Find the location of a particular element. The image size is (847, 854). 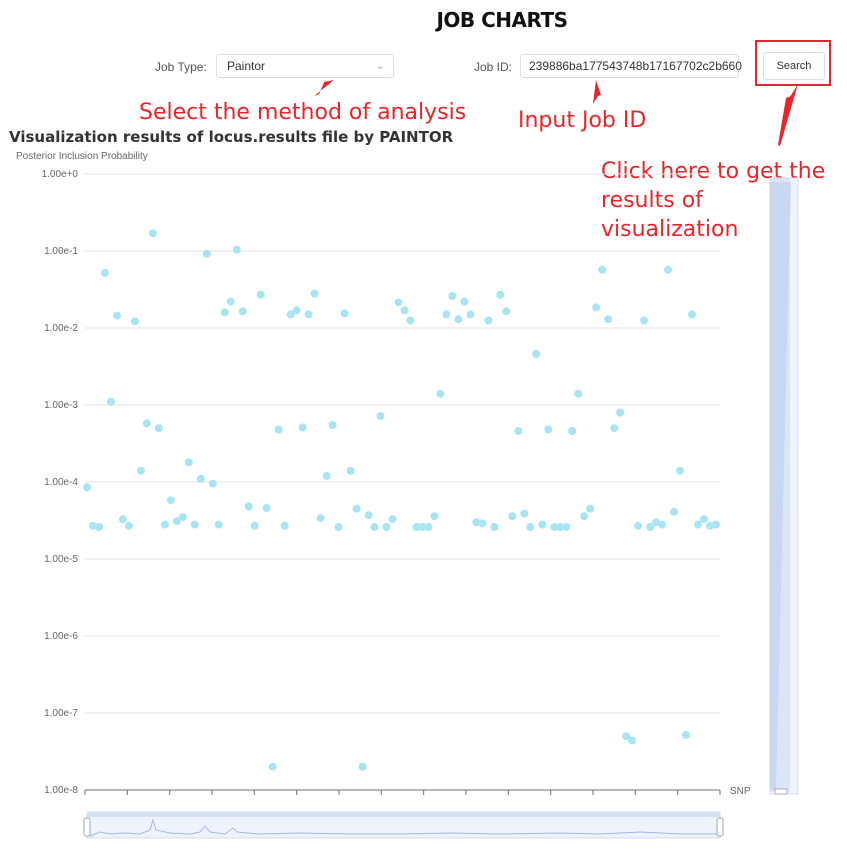

vertical-slider-handle is located at coordinates (781, 791).